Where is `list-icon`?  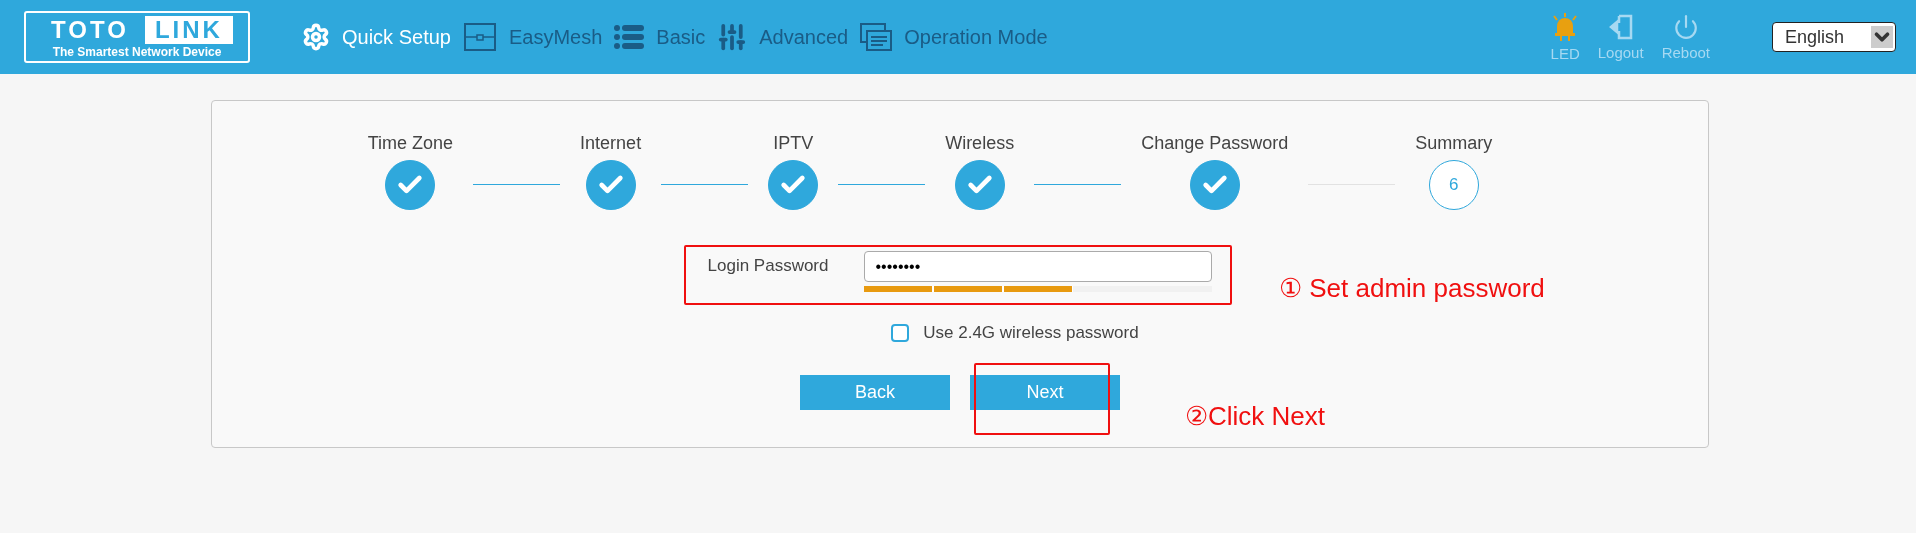 list-icon is located at coordinates (629, 37).